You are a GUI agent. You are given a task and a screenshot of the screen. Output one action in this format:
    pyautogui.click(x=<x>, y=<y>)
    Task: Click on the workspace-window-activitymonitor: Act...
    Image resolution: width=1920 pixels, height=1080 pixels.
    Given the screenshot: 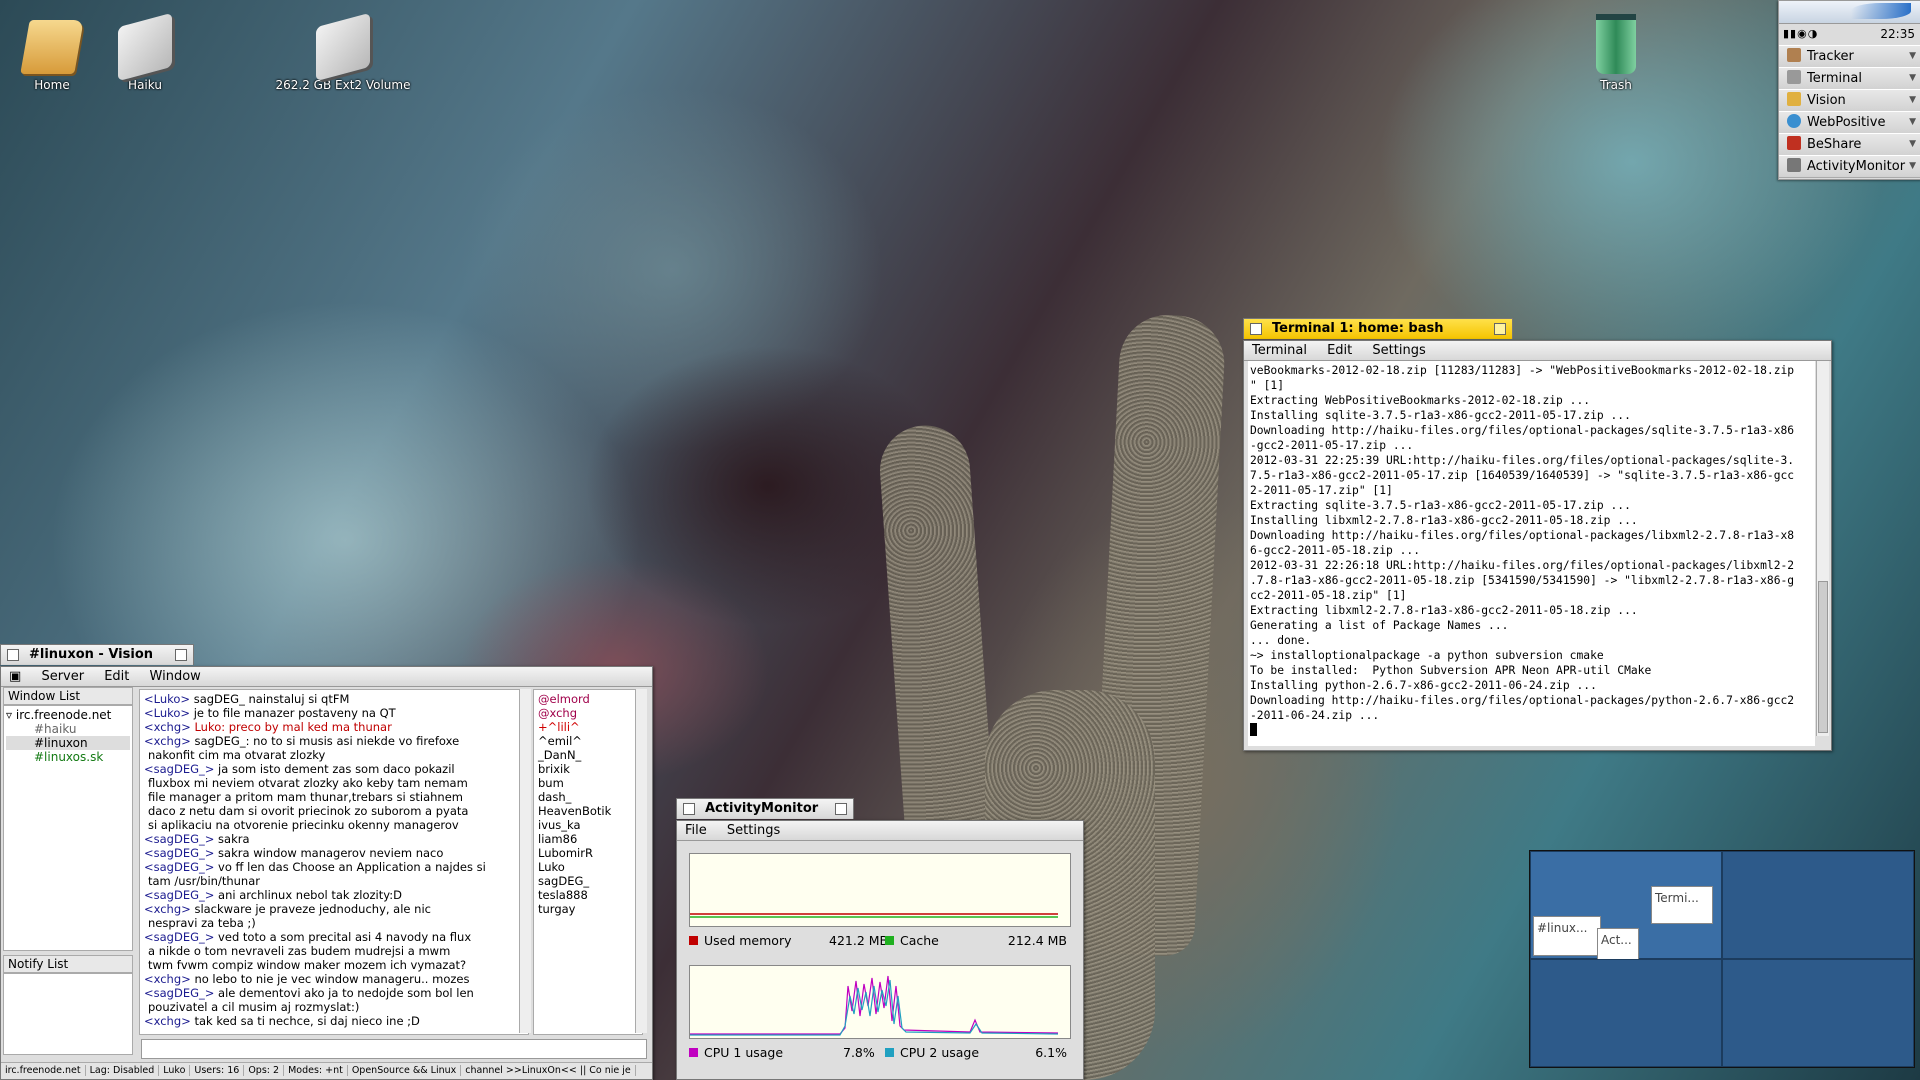 What is the action you would take?
    pyautogui.click(x=1618, y=944)
    